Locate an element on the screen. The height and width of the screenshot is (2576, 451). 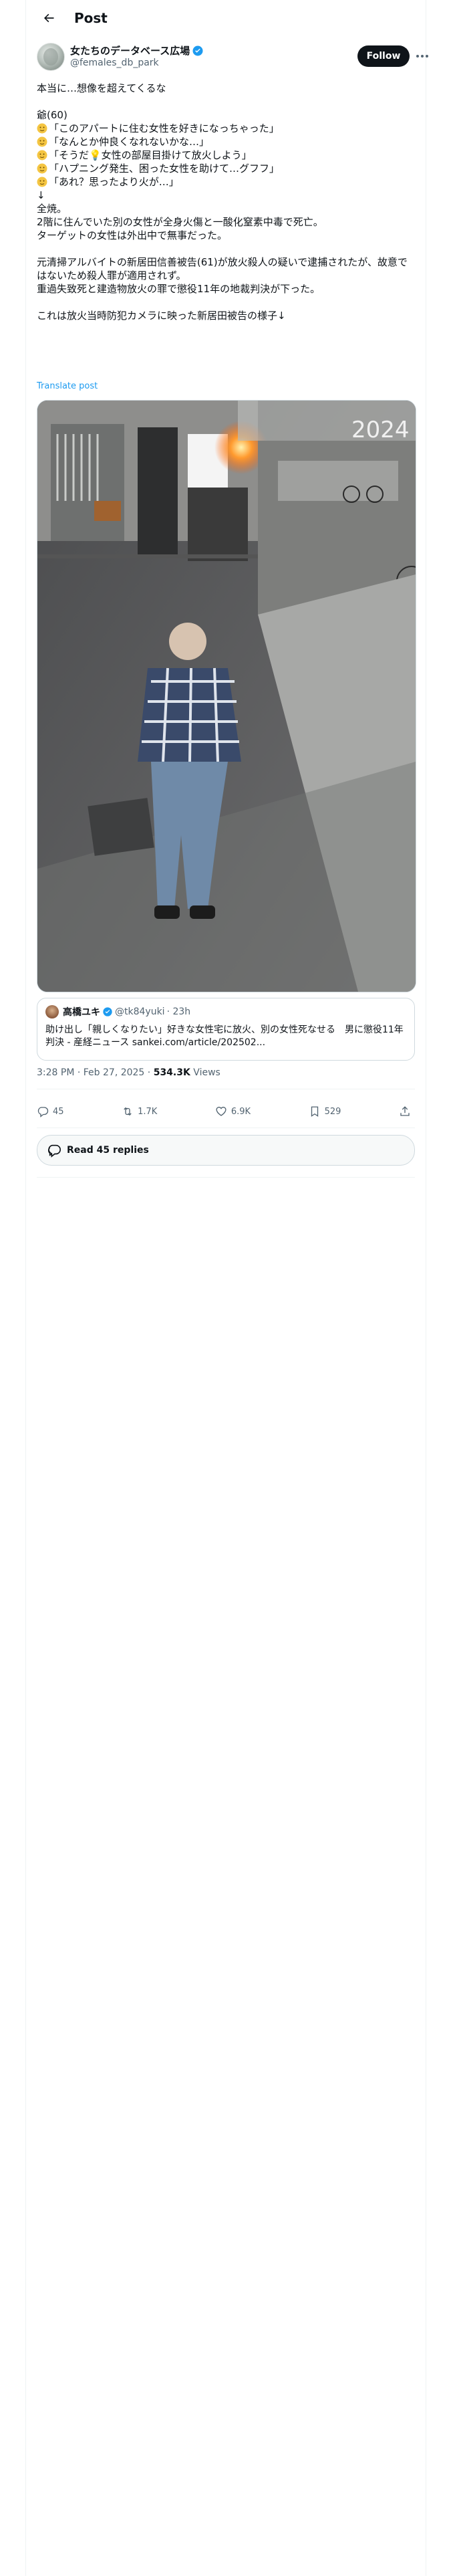
page-header: Post is located at coordinates (226, 17).